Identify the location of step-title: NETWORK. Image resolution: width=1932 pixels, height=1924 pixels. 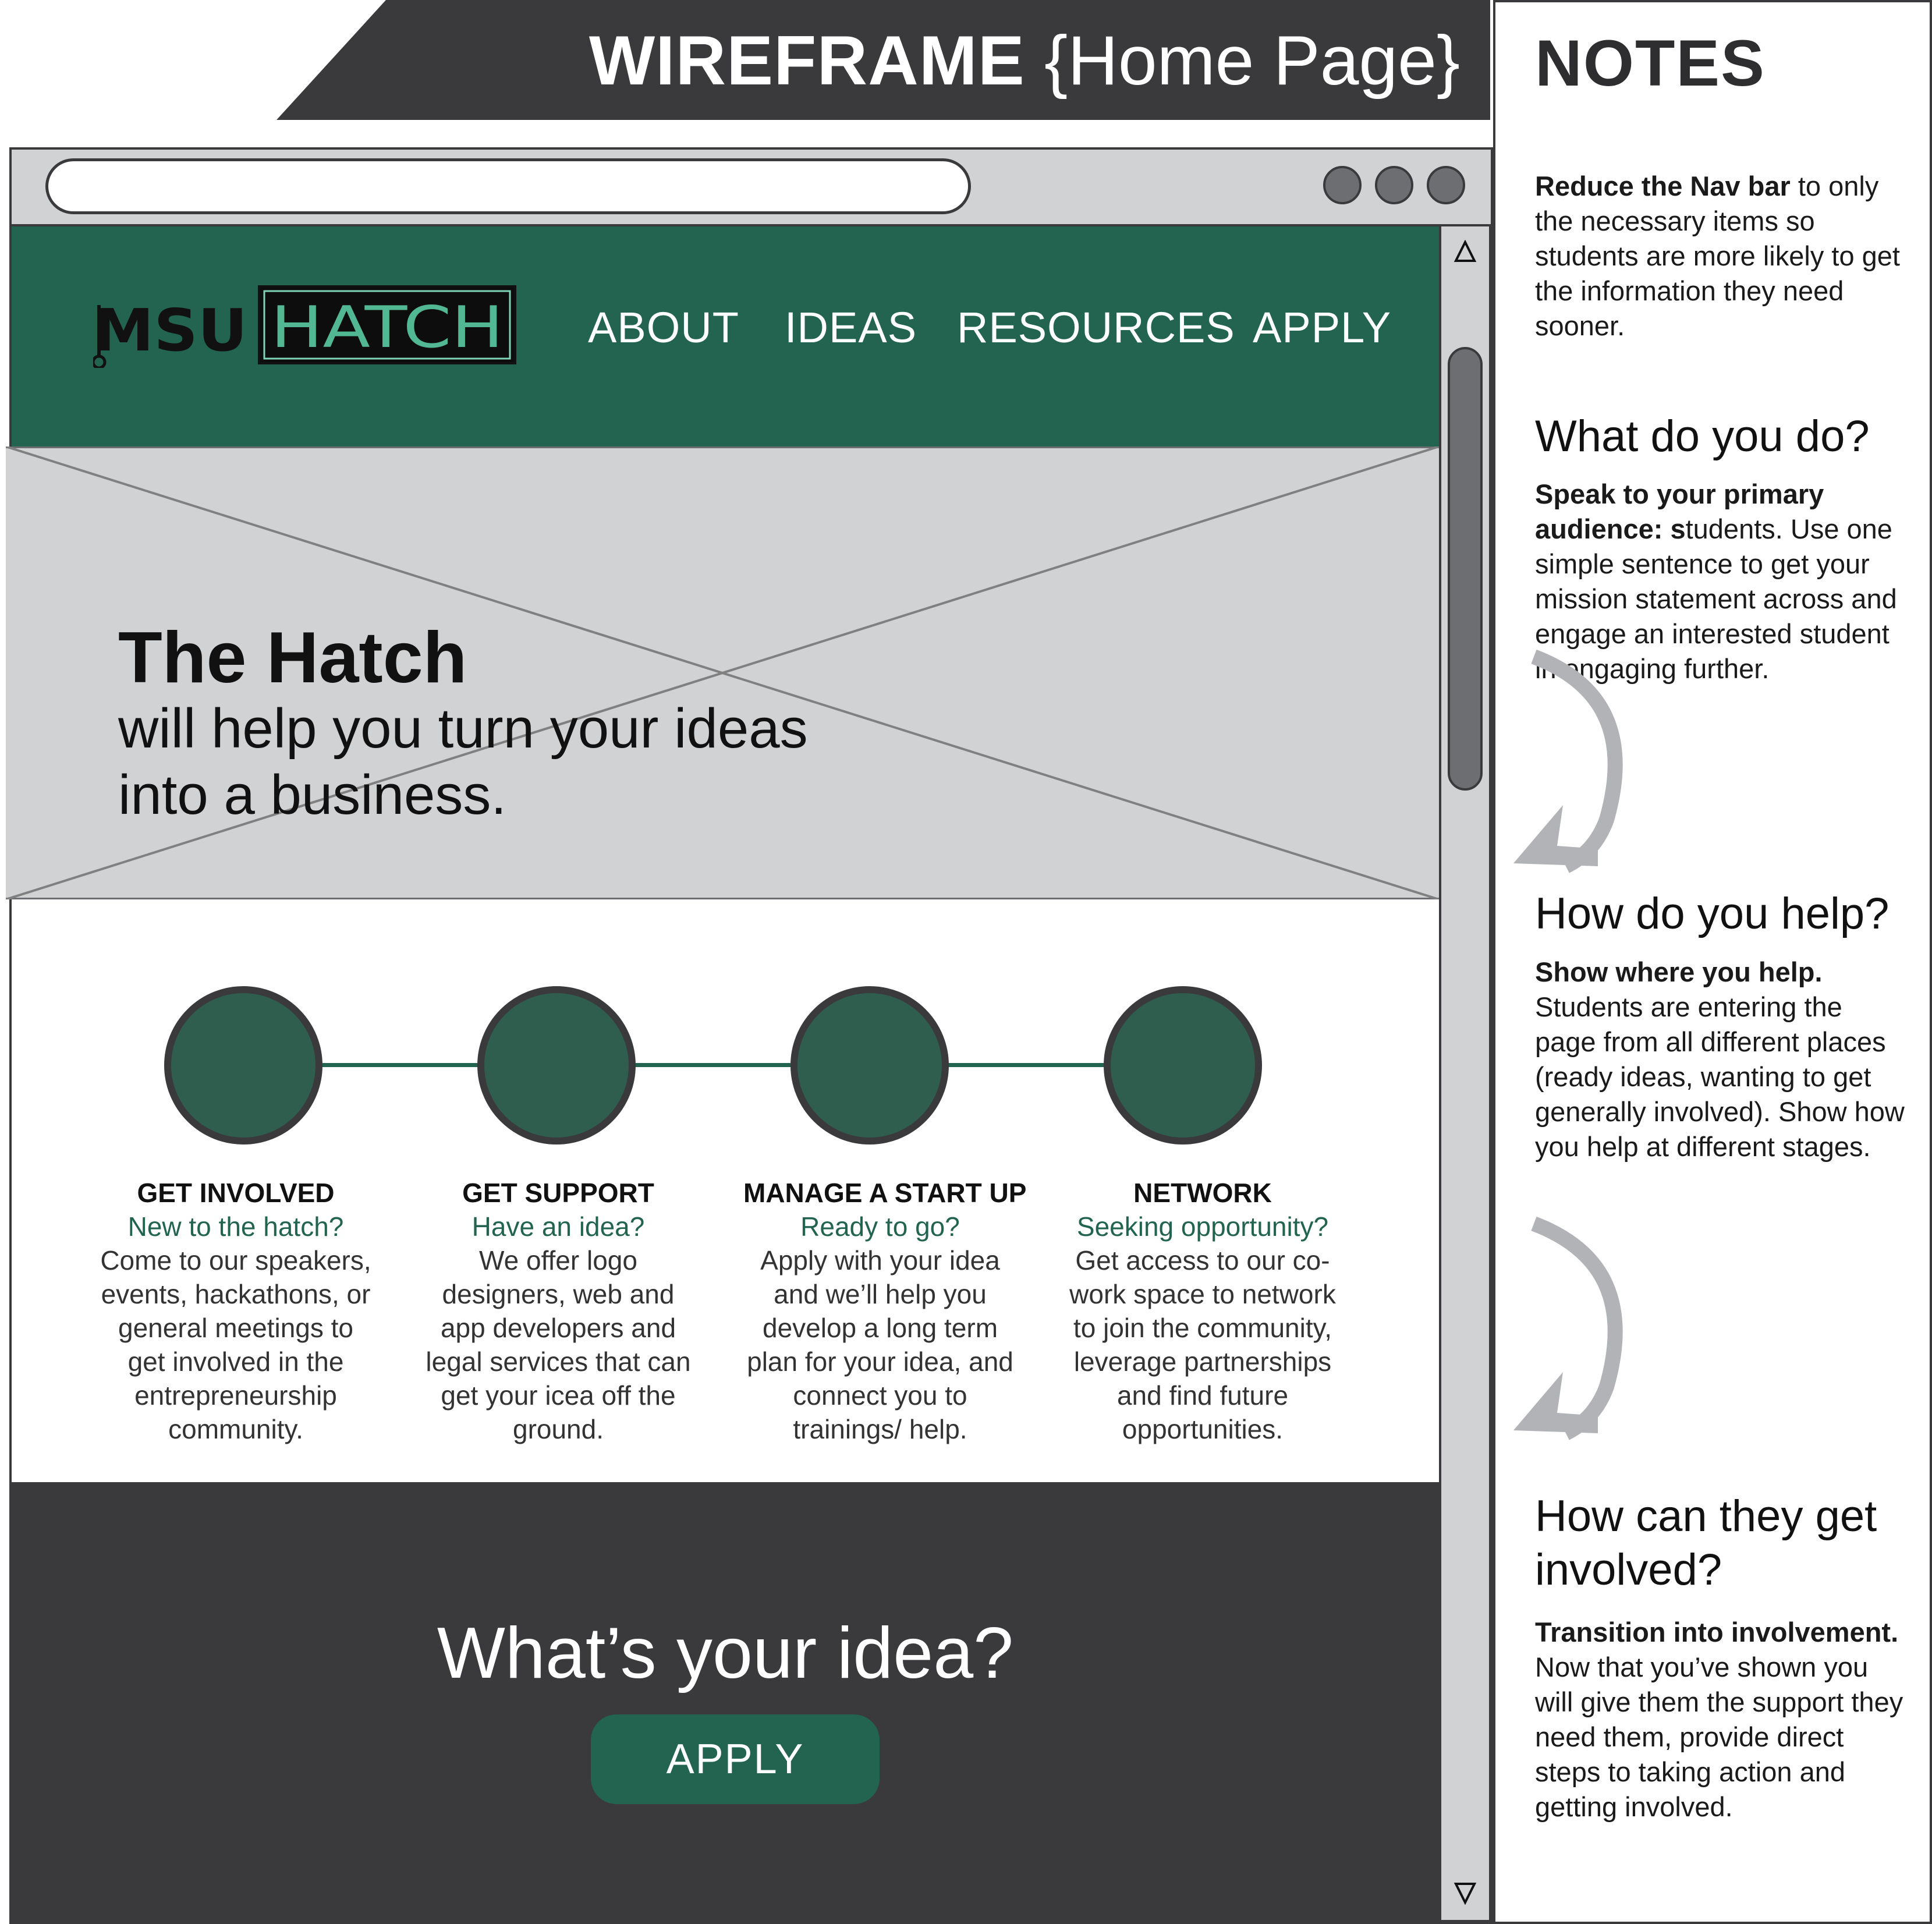
(1202, 1193).